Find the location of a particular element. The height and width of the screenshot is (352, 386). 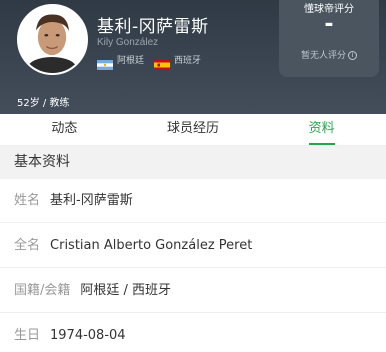

country-label: 西班牙 is located at coordinates (188, 61).